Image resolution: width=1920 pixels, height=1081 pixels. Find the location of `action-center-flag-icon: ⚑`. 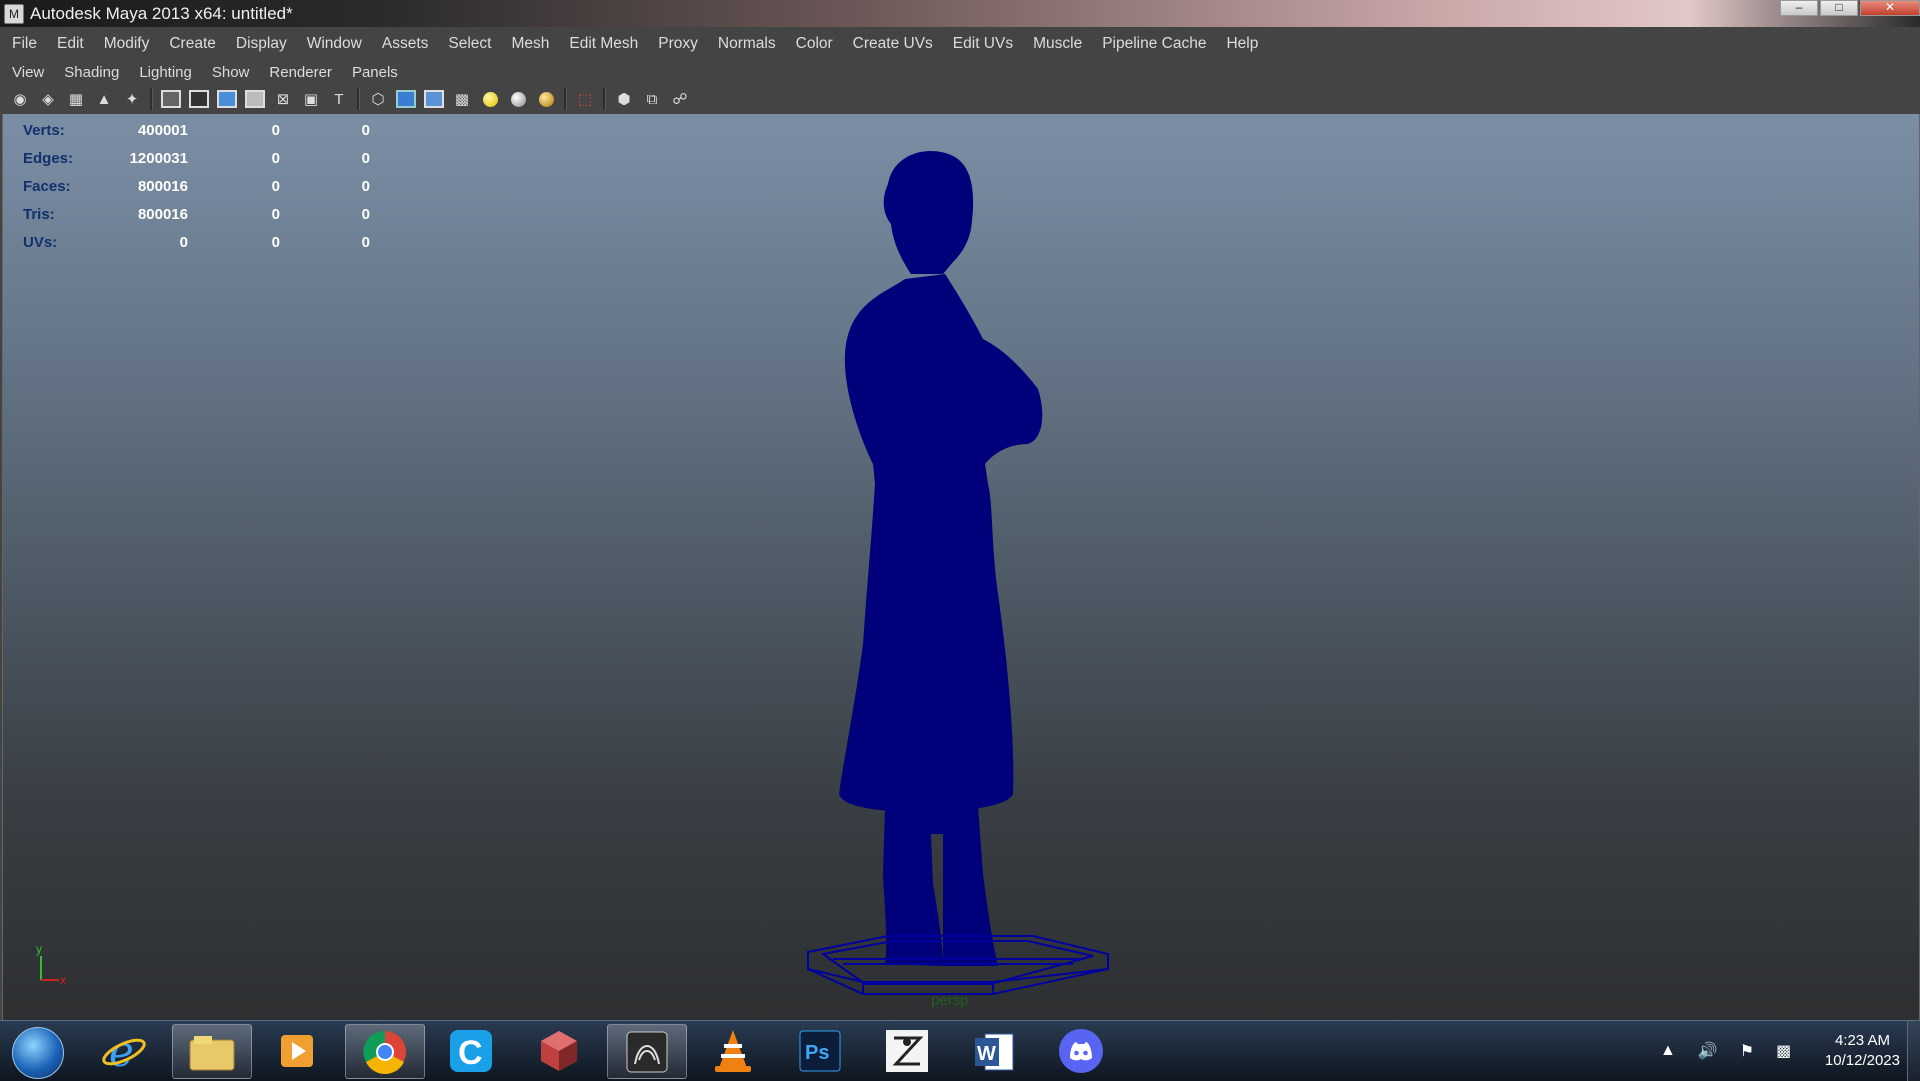

action-center-flag-icon: ⚑ is located at coordinates (1747, 1051).